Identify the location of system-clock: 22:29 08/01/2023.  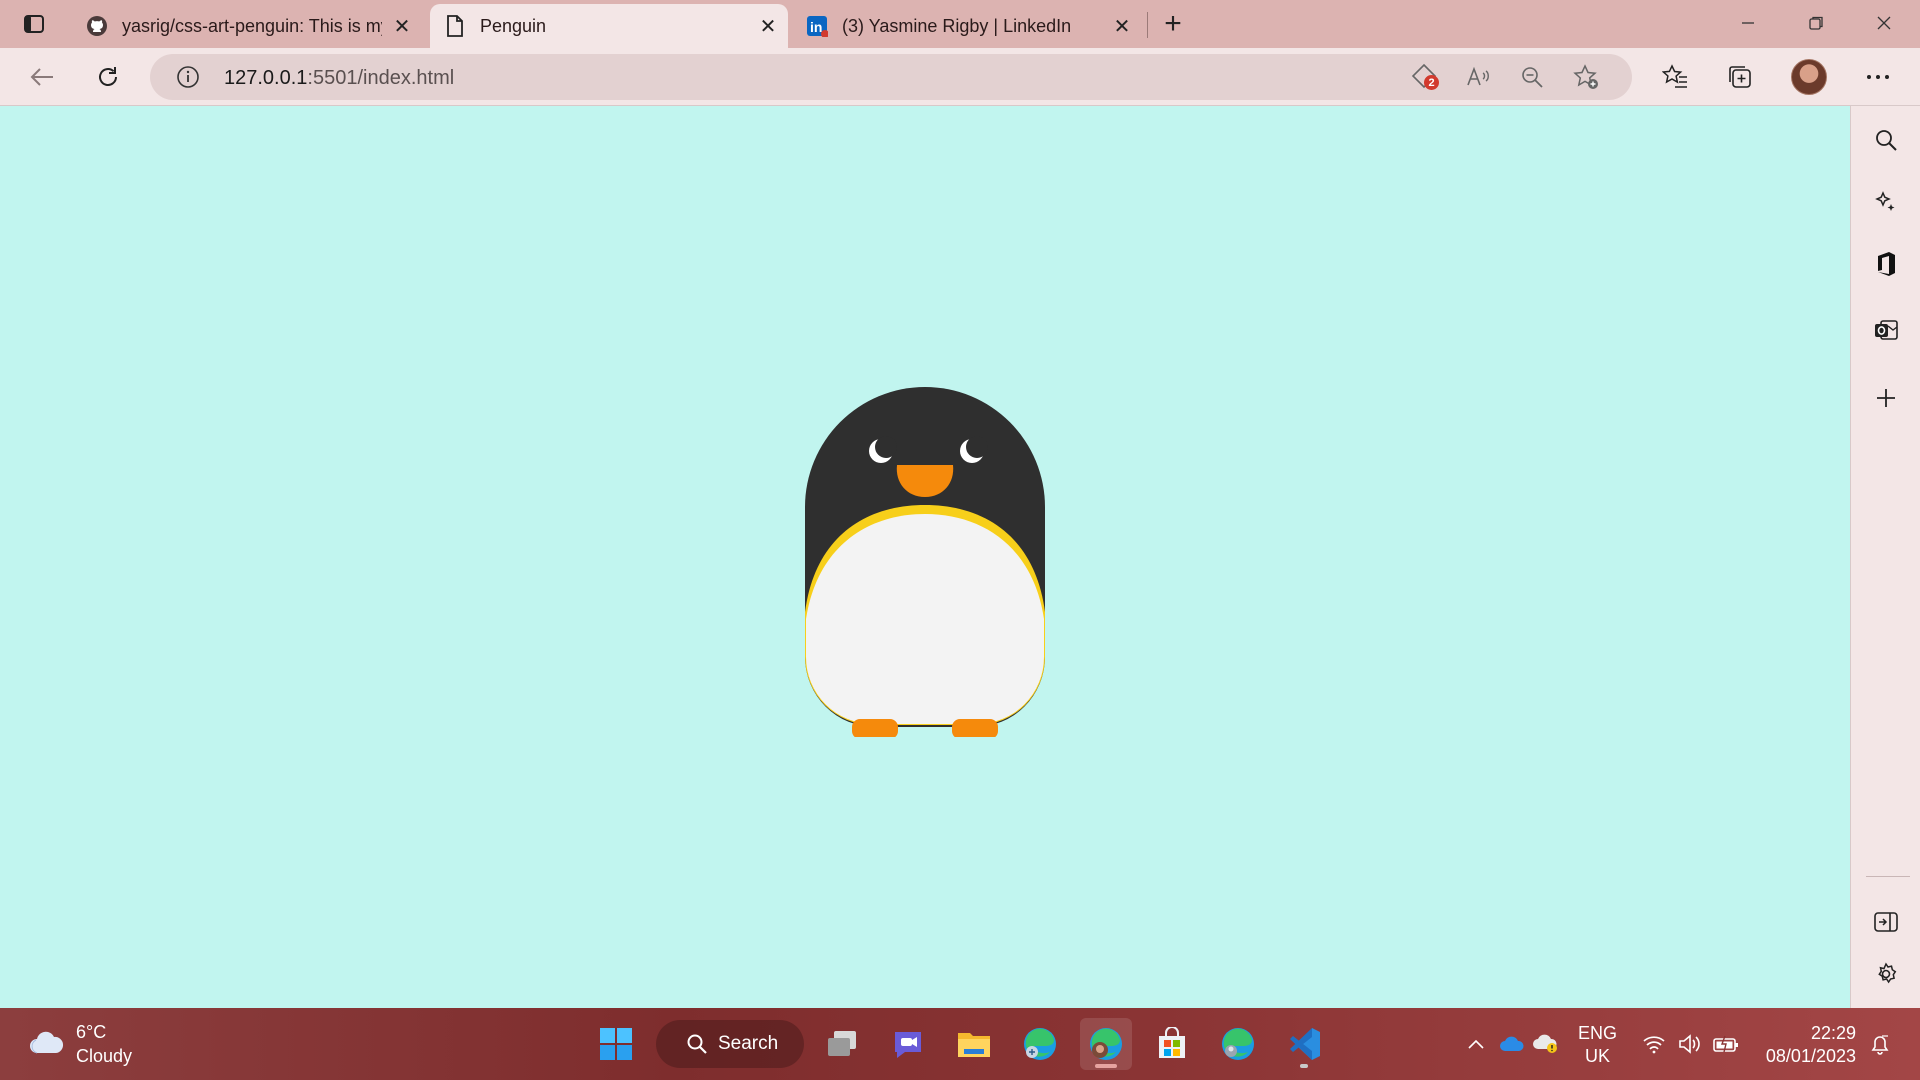
(1808, 1045).